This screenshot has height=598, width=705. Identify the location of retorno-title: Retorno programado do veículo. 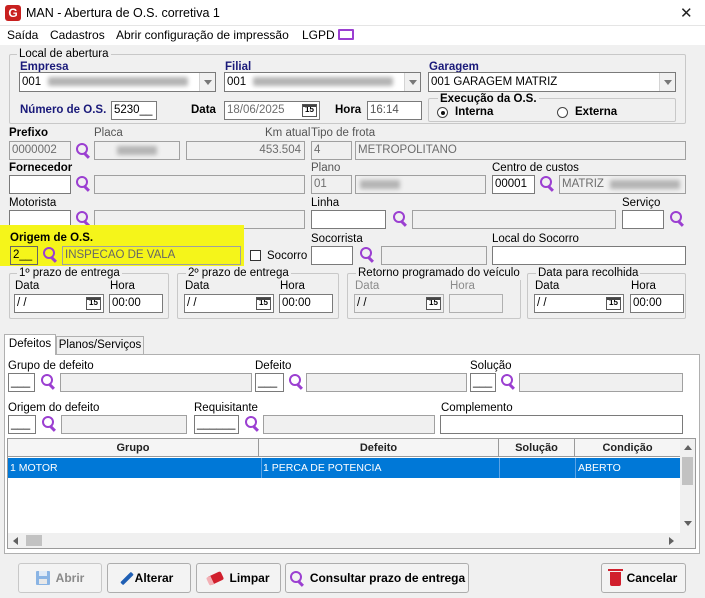
(439, 273).